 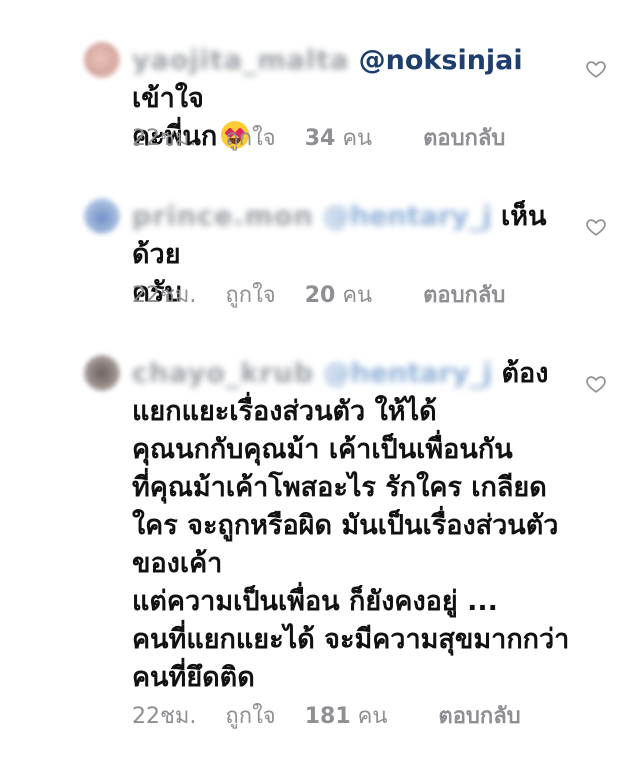 I want to click on comment-meta: 22ชม. ถูกใจ 34 คน ตอบกลับ, so click(x=329, y=139).